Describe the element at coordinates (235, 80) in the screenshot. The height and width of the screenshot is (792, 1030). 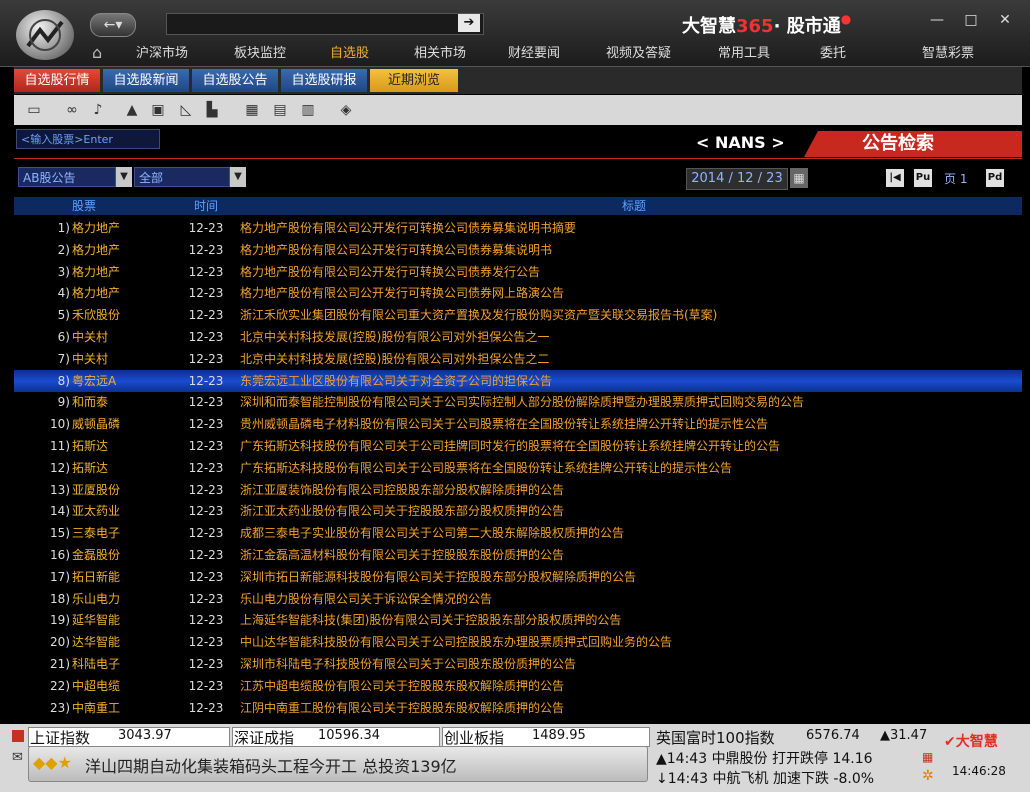
I see `subtab-announcements: 自选股公告` at that location.